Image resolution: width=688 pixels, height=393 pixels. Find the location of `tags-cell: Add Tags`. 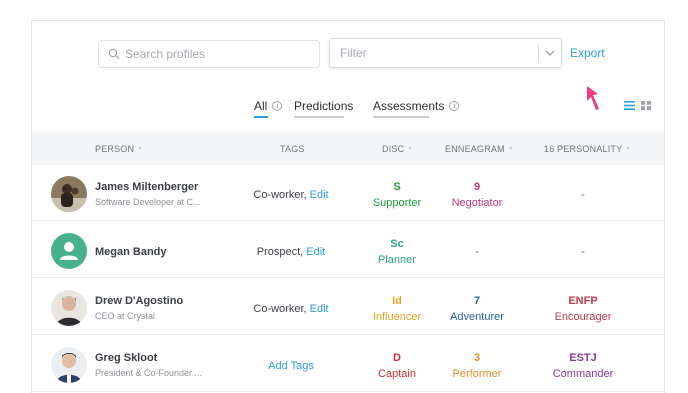

tags-cell: Add Tags is located at coordinates (291, 366).